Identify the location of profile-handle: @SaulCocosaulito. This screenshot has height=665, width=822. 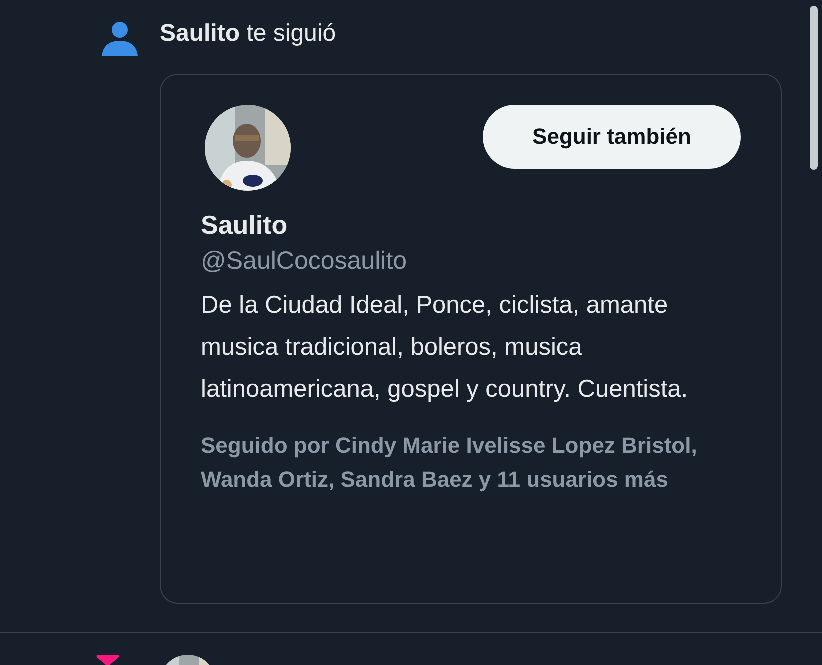
(304, 261).